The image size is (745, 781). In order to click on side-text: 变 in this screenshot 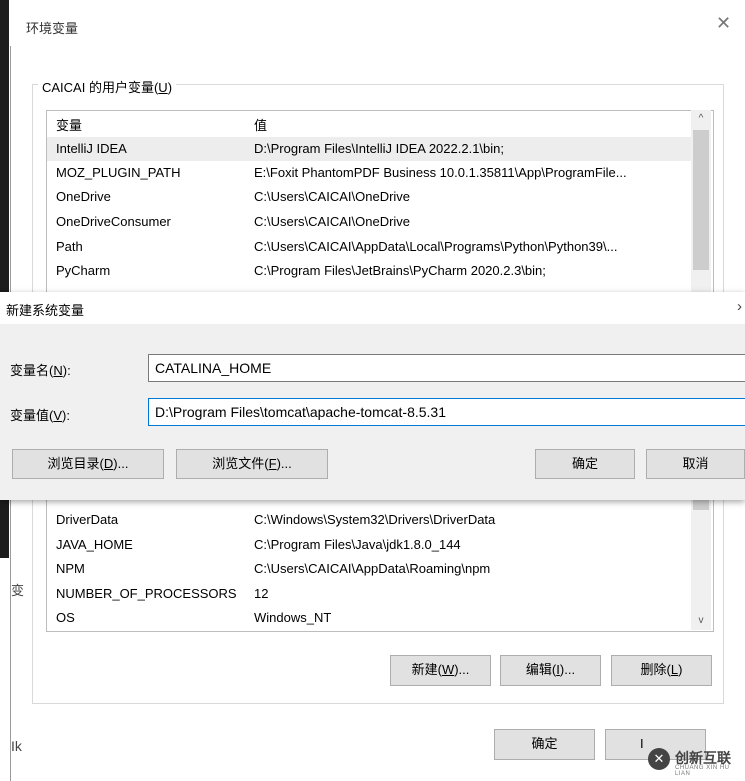, I will do `click(18, 590)`.